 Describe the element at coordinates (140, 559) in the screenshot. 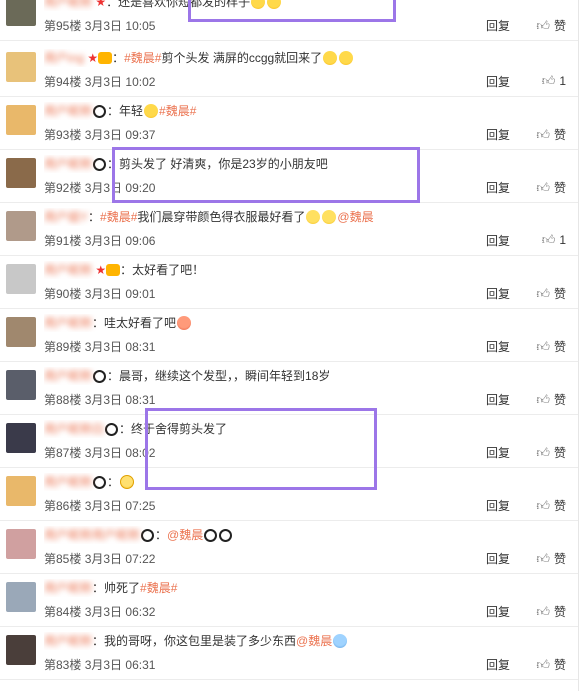

I see `comment-time: 07:22` at that location.